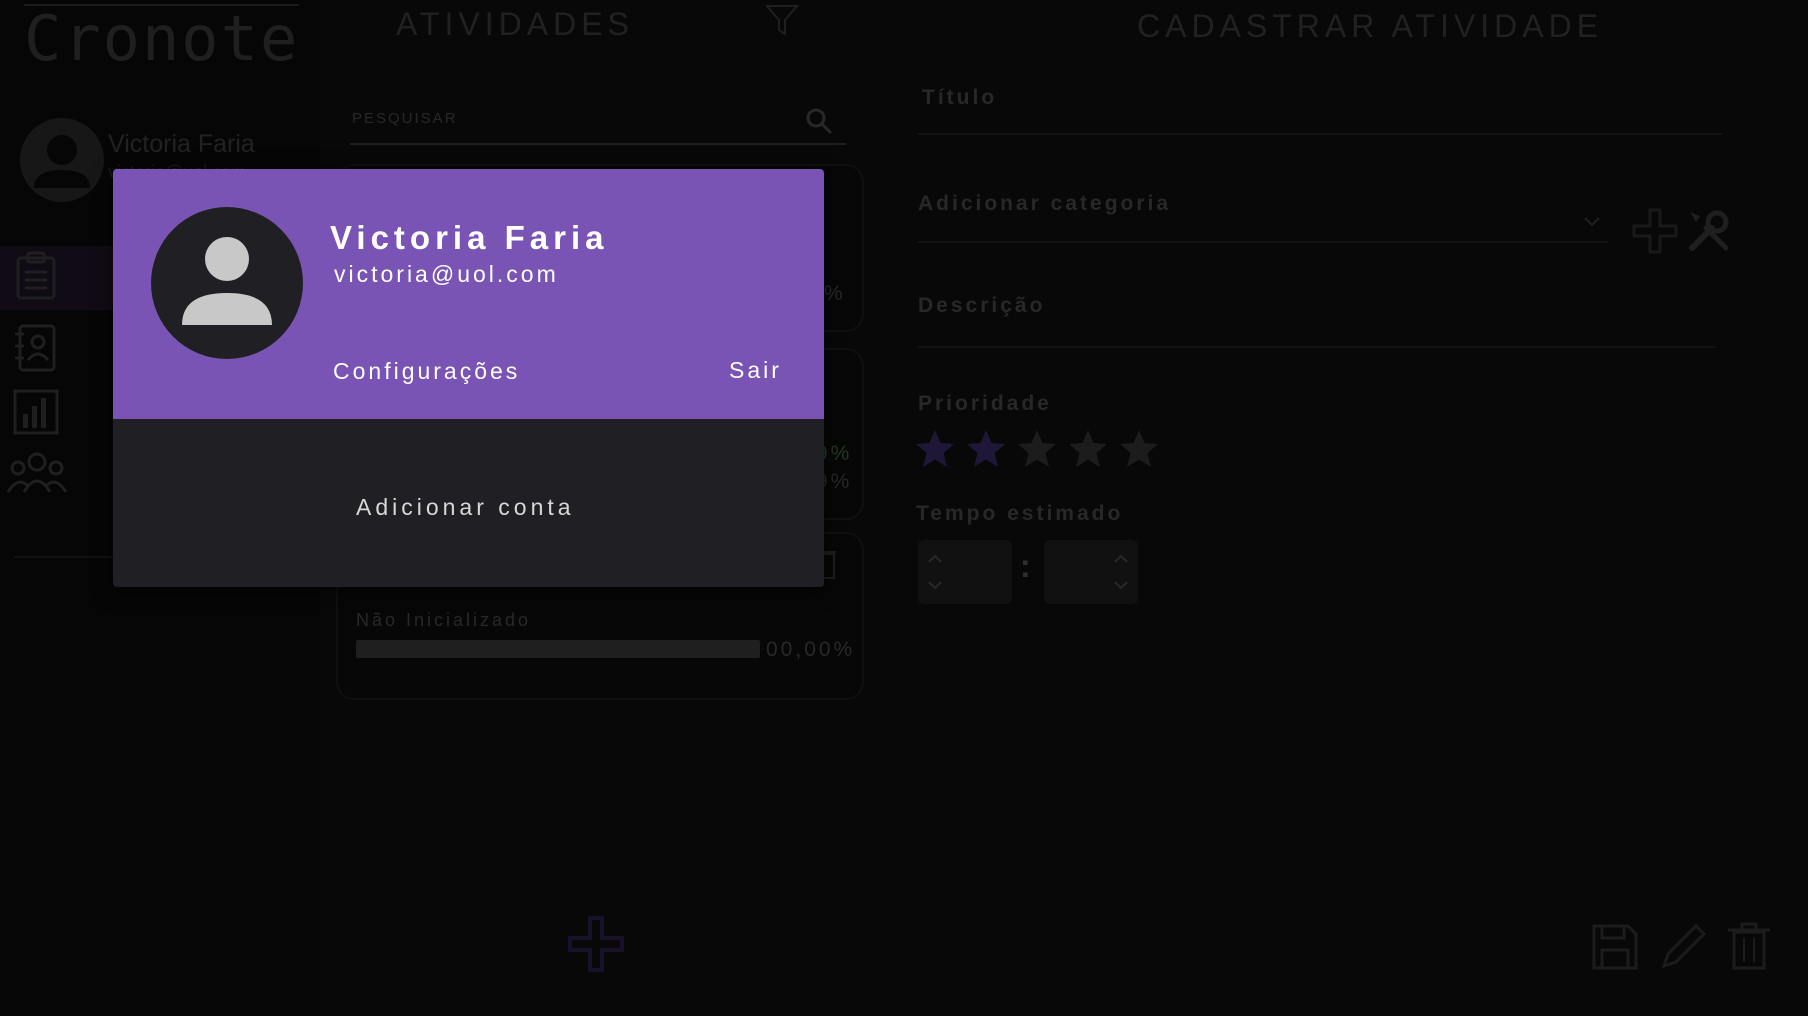 The width and height of the screenshot is (1808, 1016). I want to click on add-account-button: Adicionar conta, so click(465, 507).